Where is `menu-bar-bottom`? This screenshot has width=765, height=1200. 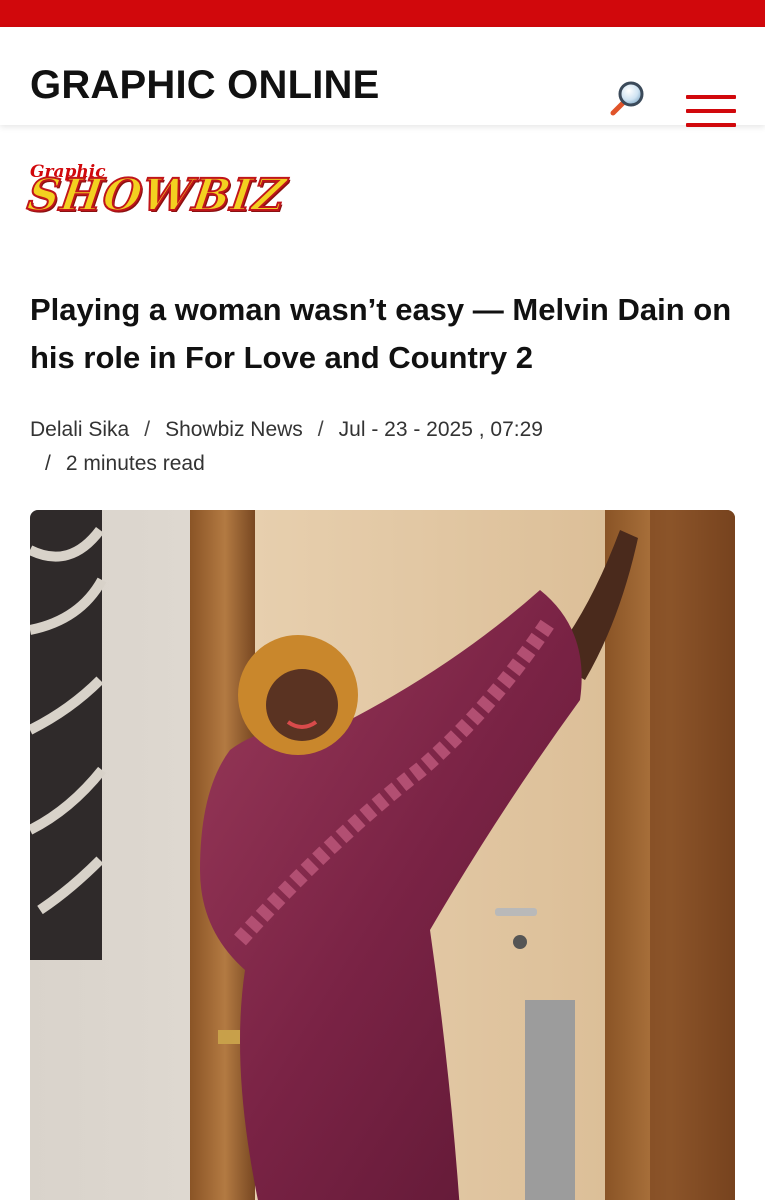 menu-bar-bottom is located at coordinates (711, 125).